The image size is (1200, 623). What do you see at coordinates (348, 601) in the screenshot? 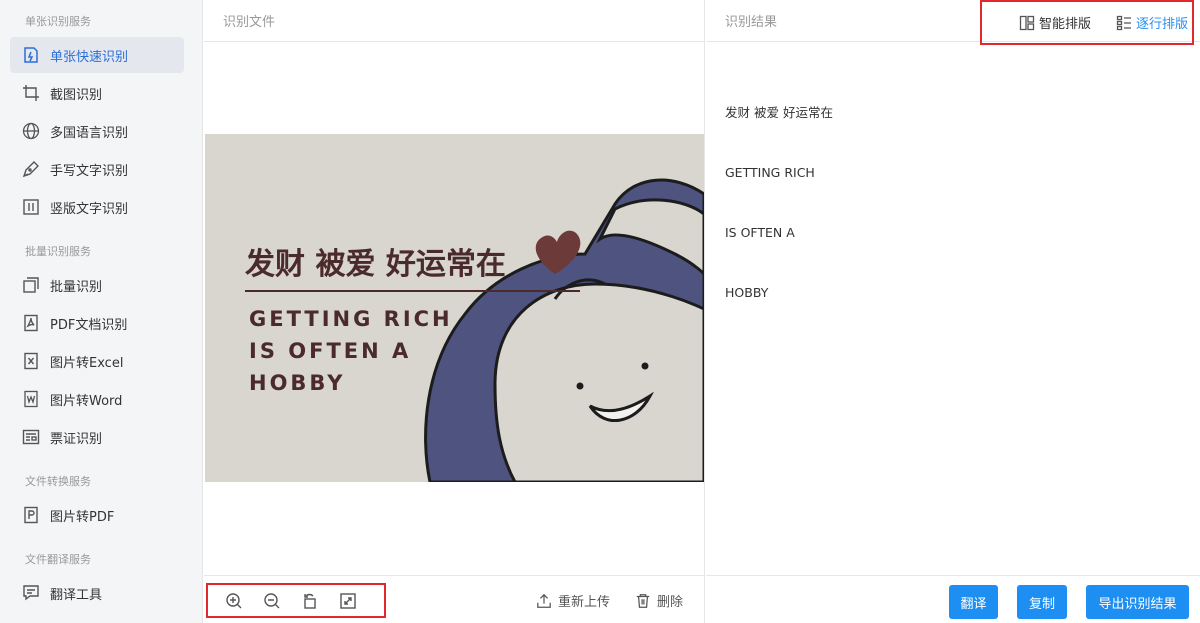
I see `fit-screen-icon` at bounding box center [348, 601].